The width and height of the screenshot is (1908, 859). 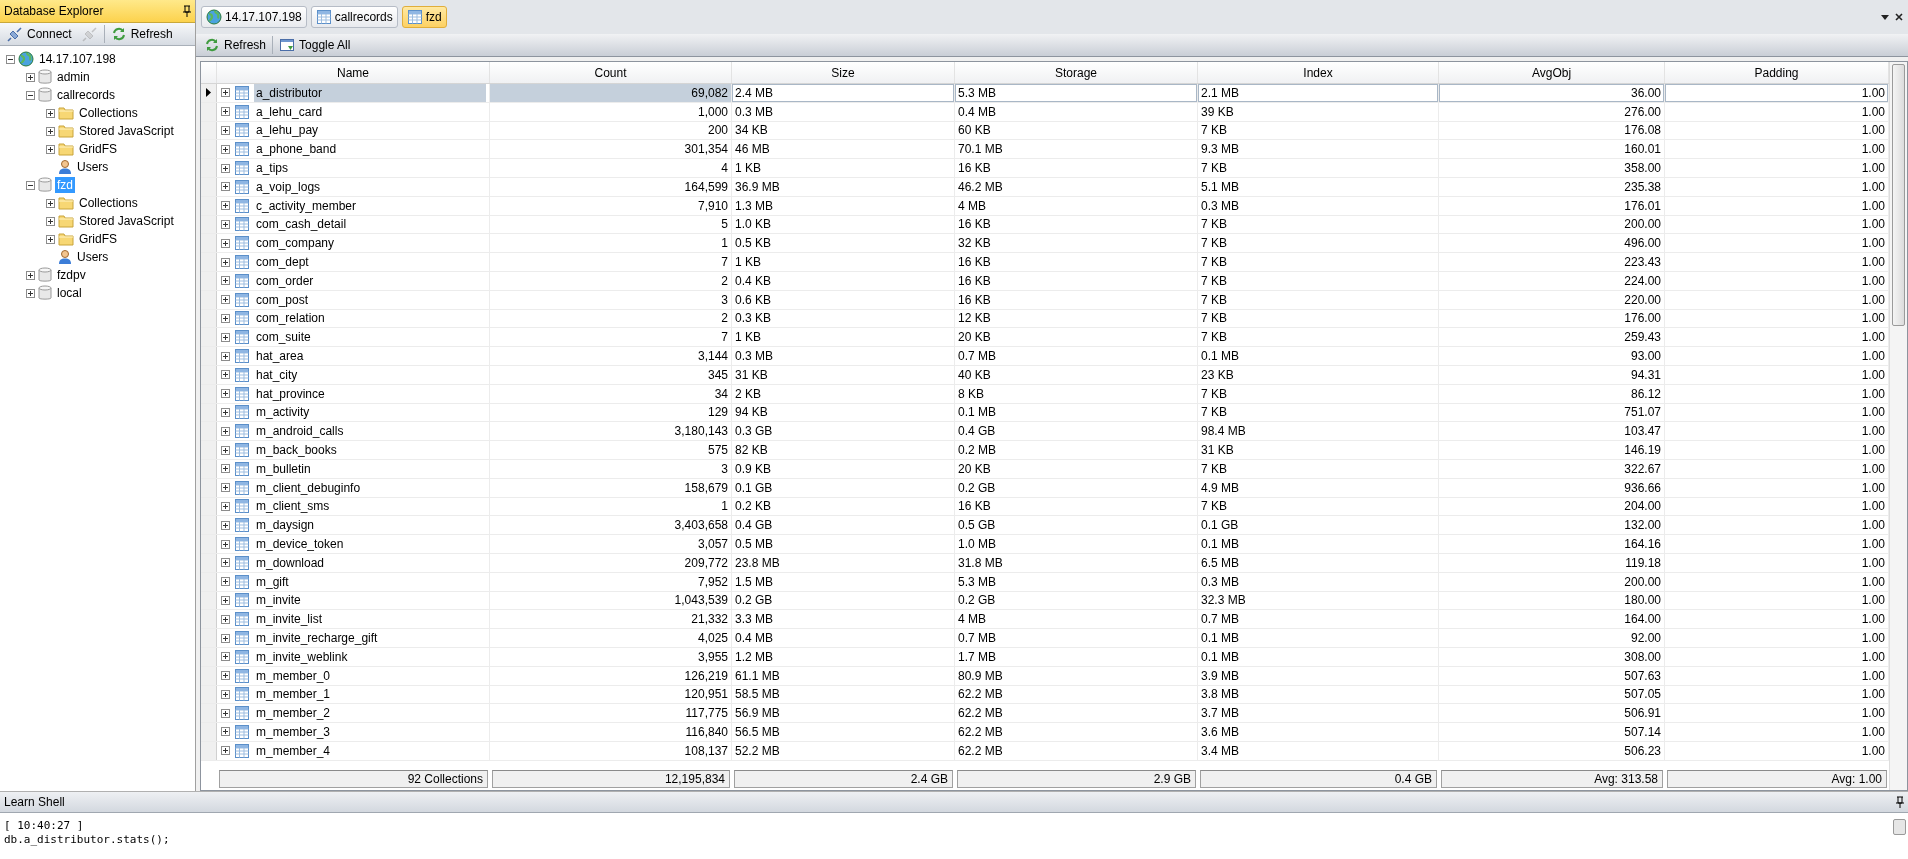 I want to click on collection-name: a_distributor, so click(x=370, y=93).